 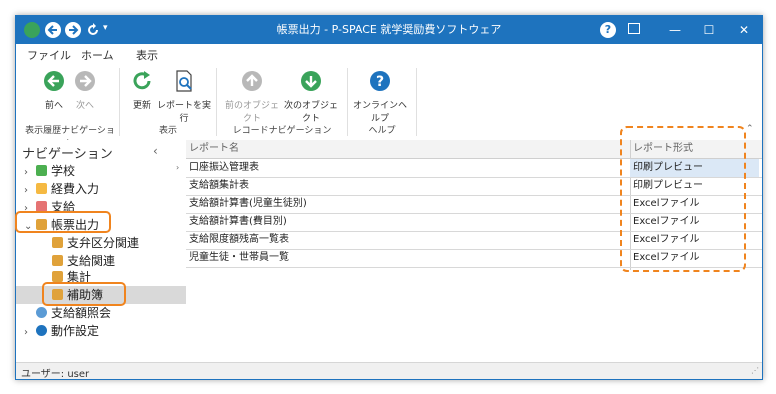 I want to click on tab-view: 表示, so click(x=147, y=55).